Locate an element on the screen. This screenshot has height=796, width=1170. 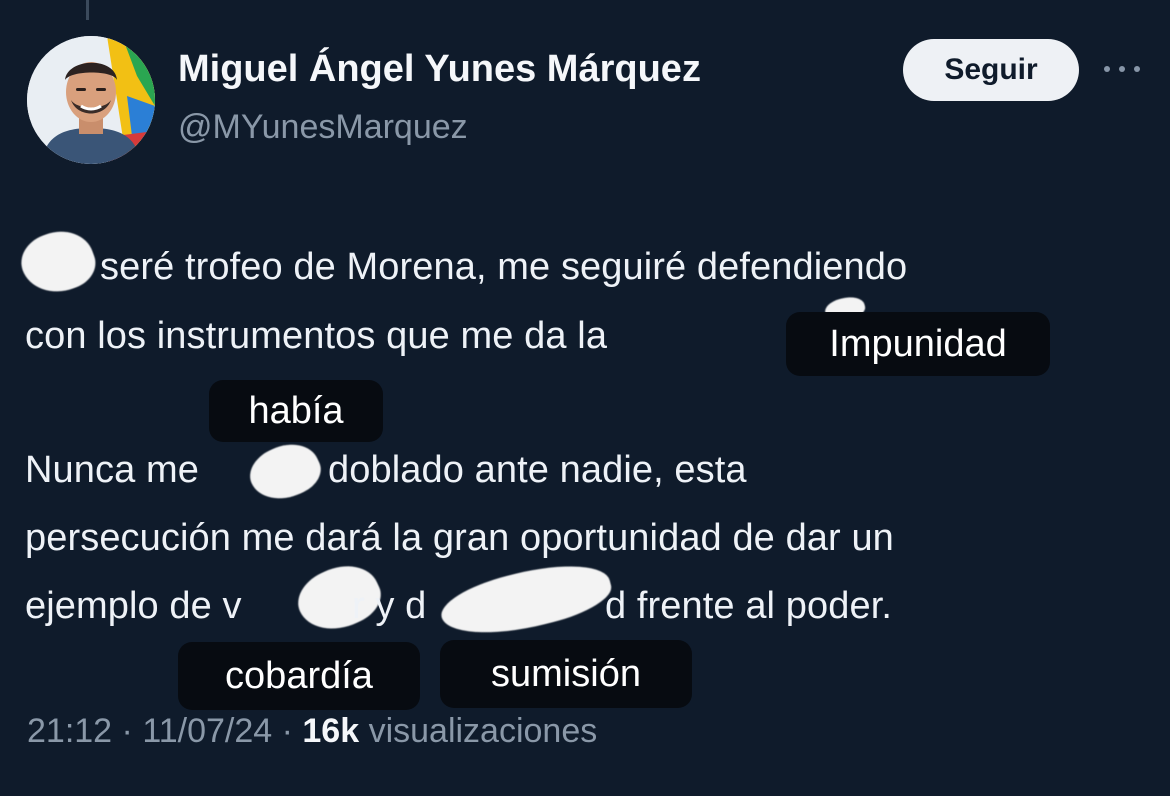
tweet-meta: 21:12 · 11/07/24 · 16k visualizaciones is located at coordinates (312, 731).